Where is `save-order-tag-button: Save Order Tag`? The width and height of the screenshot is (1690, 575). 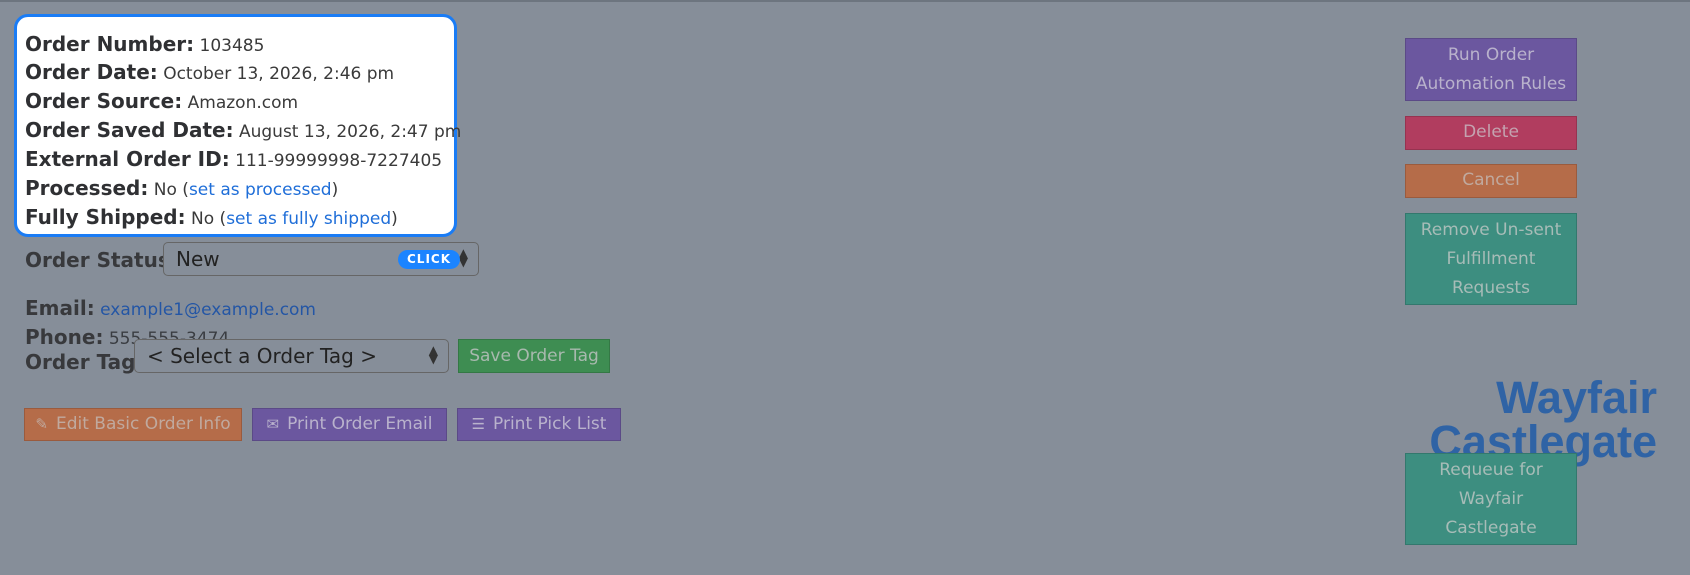
save-order-tag-button: Save Order Tag is located at coordinates (534, 356).